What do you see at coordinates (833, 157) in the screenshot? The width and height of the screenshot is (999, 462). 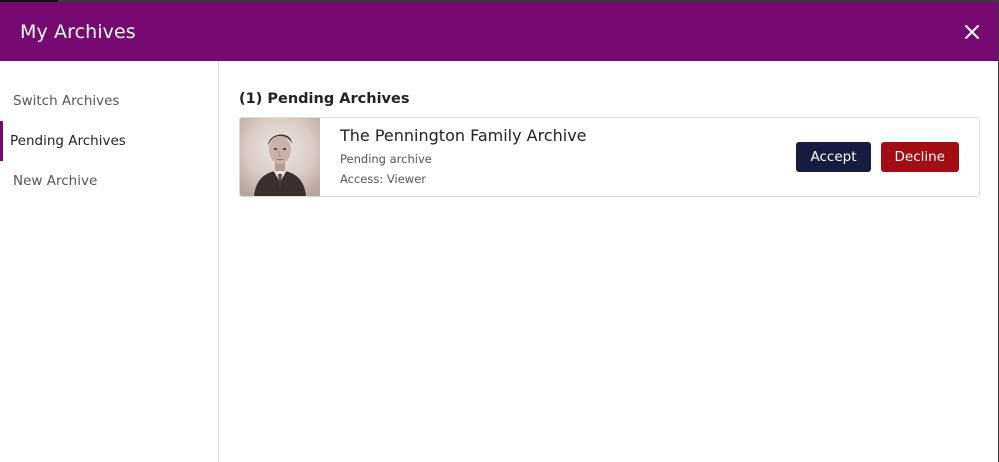 I see `accept-button: Accept` at bounding box center [833, 157].